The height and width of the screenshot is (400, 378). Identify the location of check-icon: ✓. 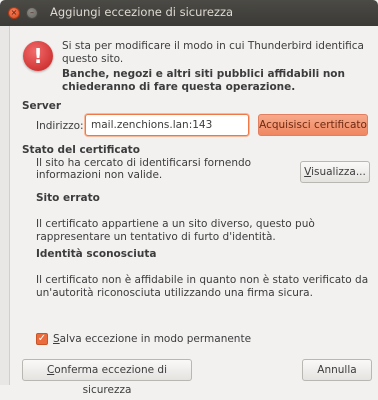
(42, 338).